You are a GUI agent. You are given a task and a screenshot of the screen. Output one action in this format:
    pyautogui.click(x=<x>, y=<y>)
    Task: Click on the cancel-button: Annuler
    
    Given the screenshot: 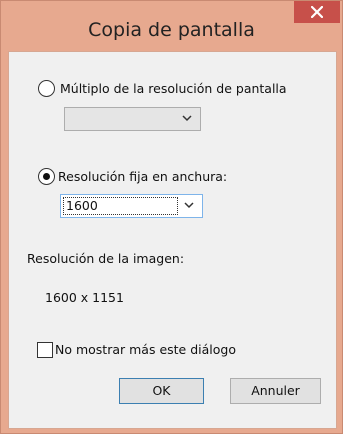 What is the action you would take?
    pyautogui.click(x=275, y=391)
    